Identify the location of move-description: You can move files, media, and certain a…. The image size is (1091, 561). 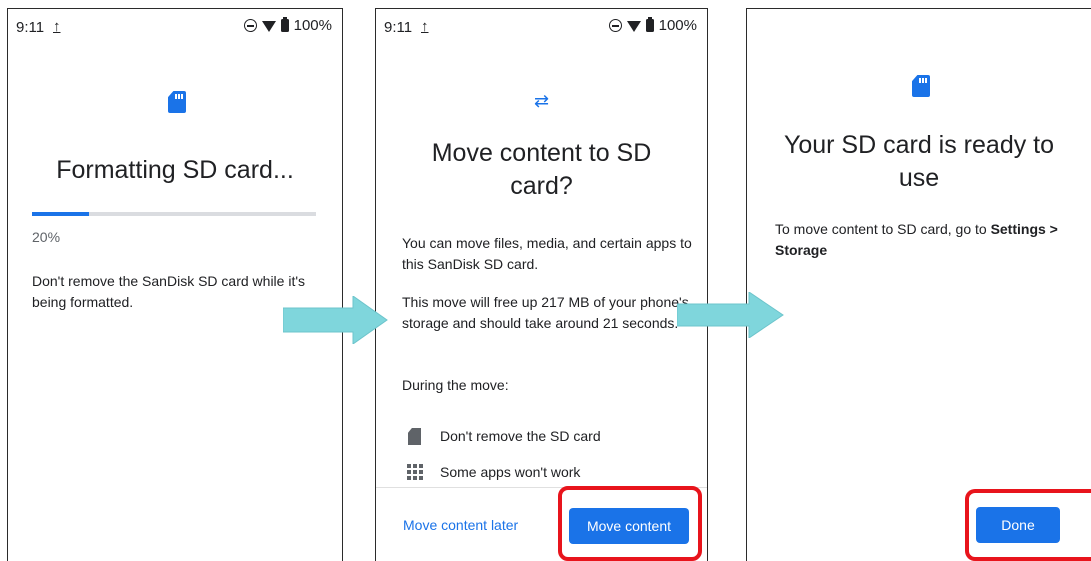
(547, 253).